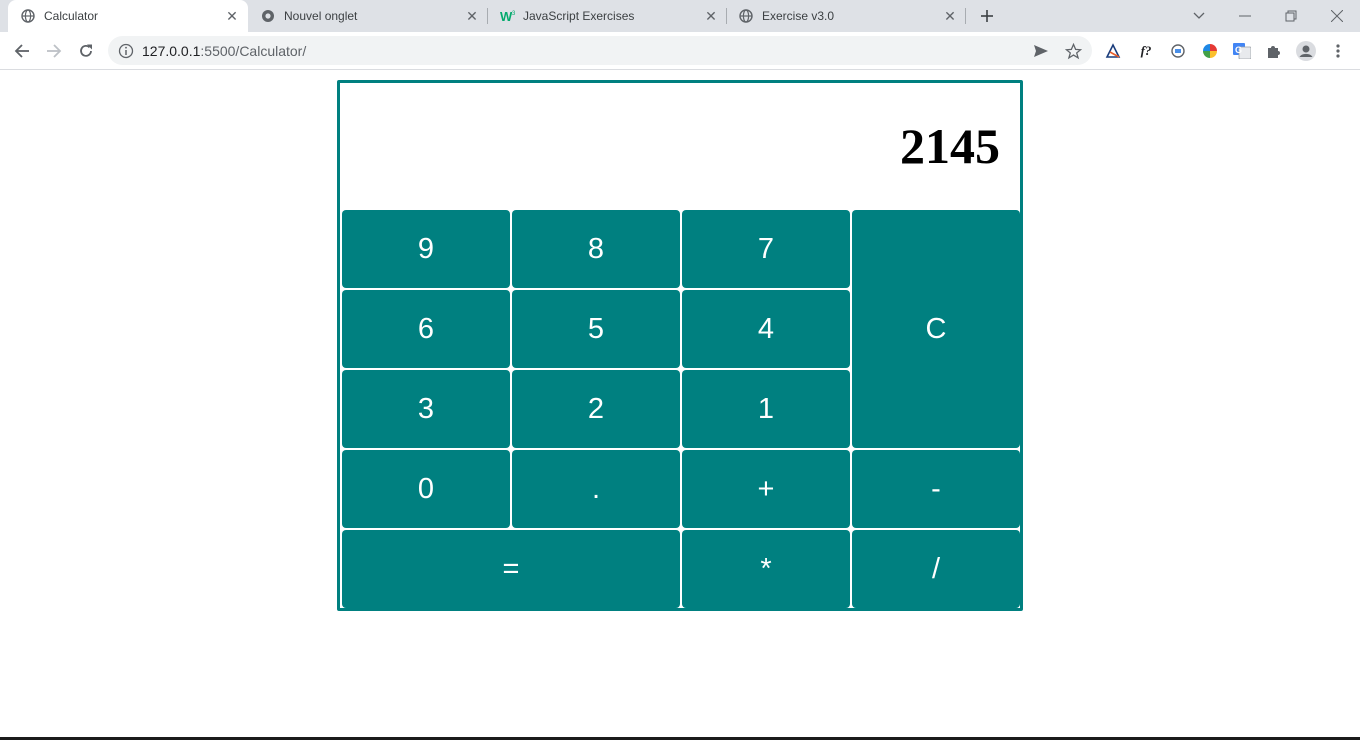 This screenshot has width=1360, height=740. What do you see at coordinates (766, 249) in the screenshot?
I see `key-7: 7` at bounding box center [766, 249].